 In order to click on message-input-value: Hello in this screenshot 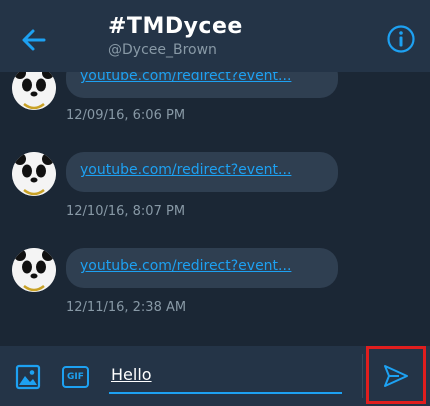, I will do `click(131, 374)`.